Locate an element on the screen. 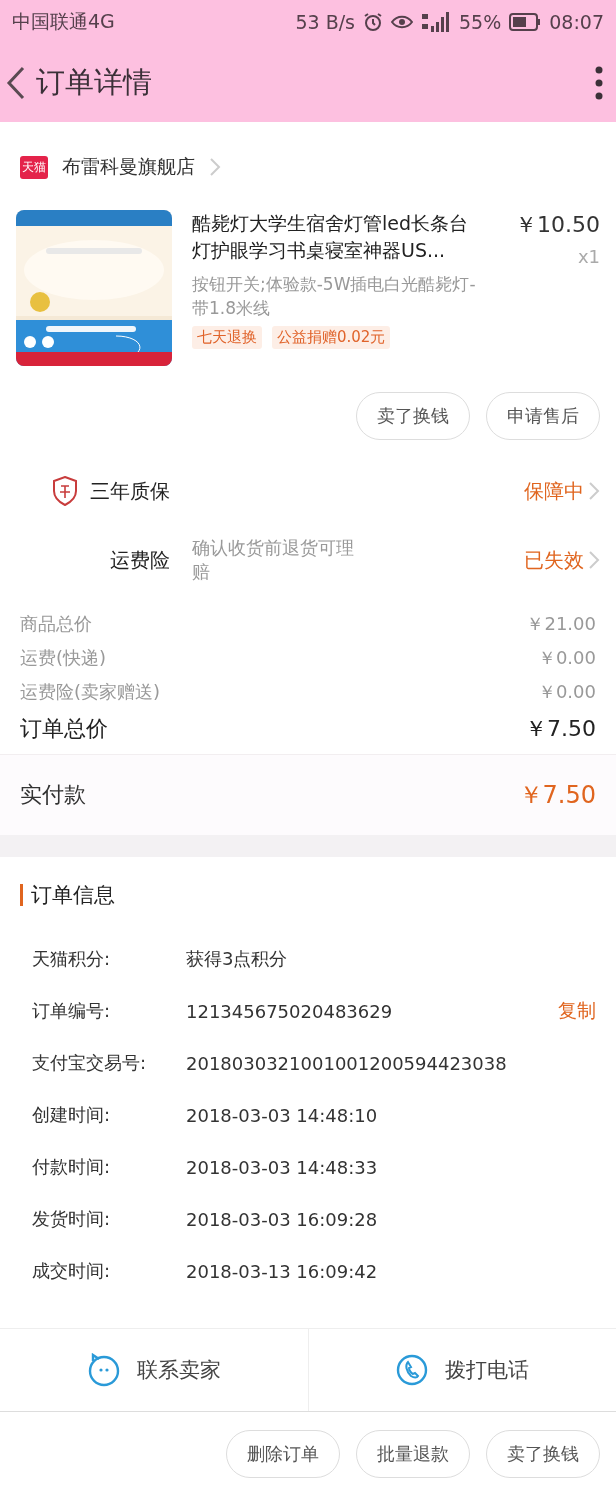 This screenshot has width=616, height=1500. action-button: 批量退款 is located at coordinates (413, 1454).